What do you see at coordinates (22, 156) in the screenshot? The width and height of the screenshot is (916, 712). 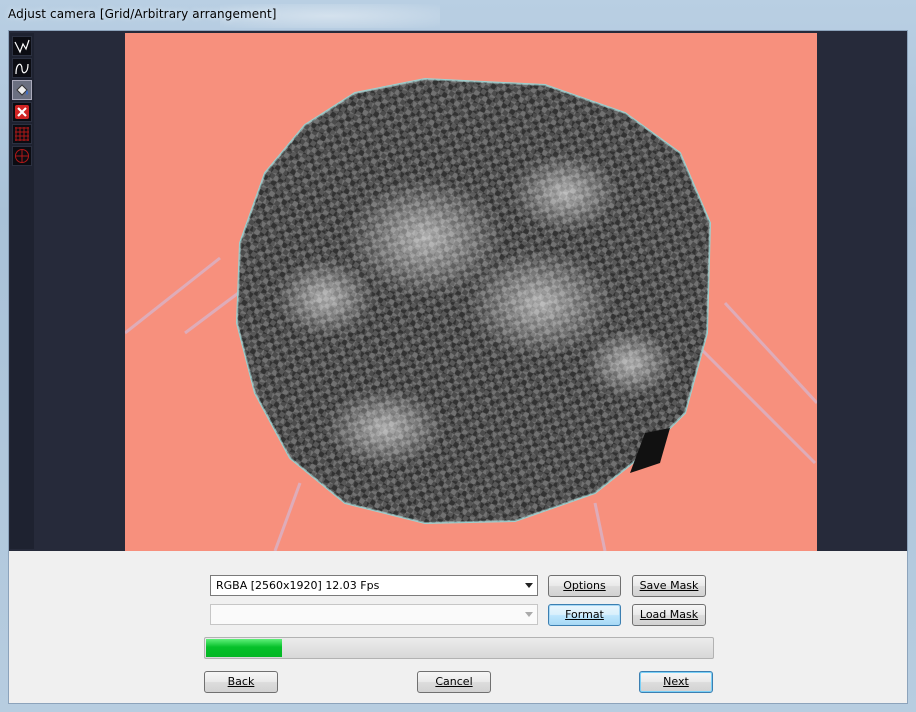 I see `crosshair-tool-icon` at bounding box center [22, 156].